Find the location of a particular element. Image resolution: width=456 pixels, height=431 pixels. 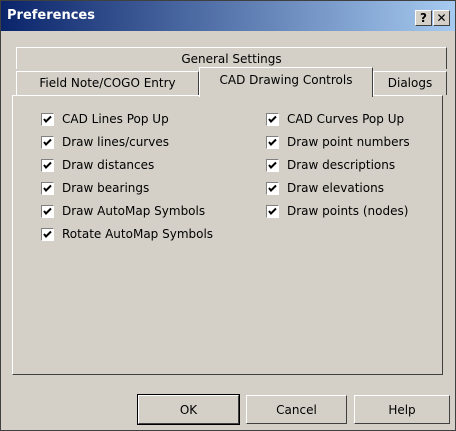

tab-label: CAD Drawing Controls is located at coordinates (286, 80).